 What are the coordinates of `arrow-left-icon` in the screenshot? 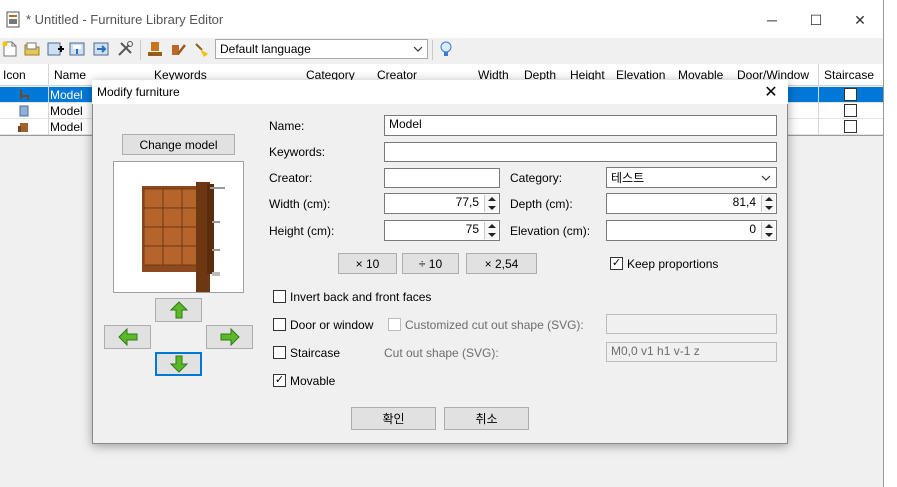 It's located at (127, 337).